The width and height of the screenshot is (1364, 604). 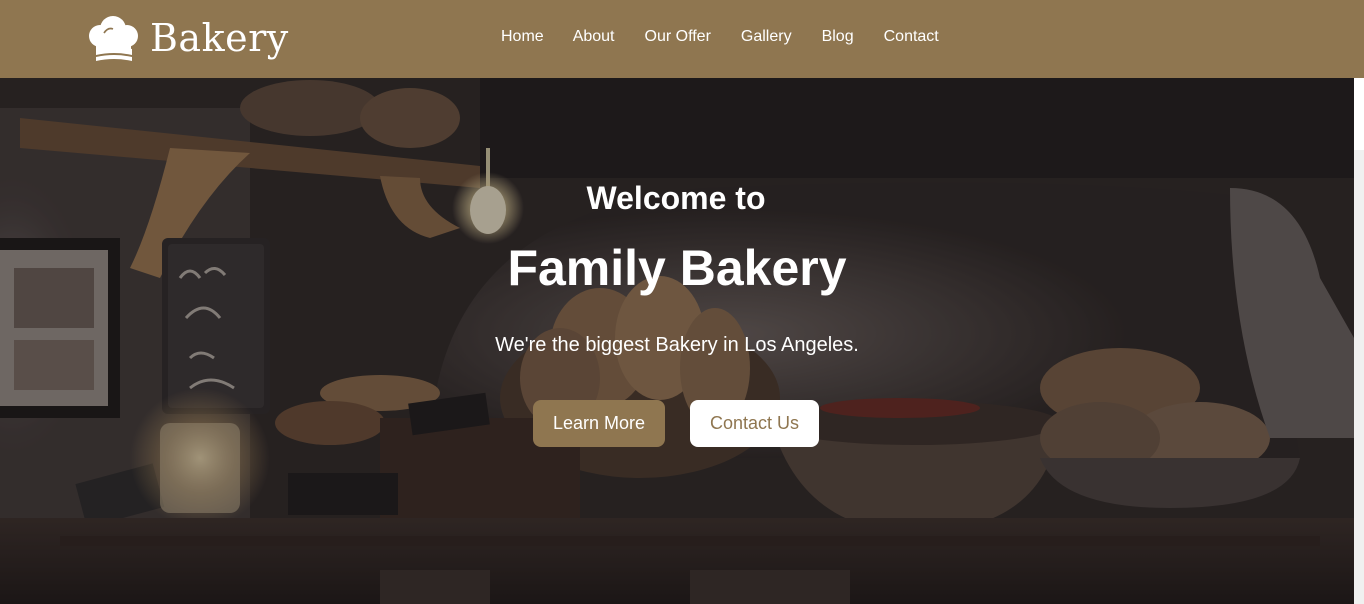 What do you see at coordinates (838, 37) in the screenshot?
I see `nav-link-blog: Blog` at bounding box center [838, 37].